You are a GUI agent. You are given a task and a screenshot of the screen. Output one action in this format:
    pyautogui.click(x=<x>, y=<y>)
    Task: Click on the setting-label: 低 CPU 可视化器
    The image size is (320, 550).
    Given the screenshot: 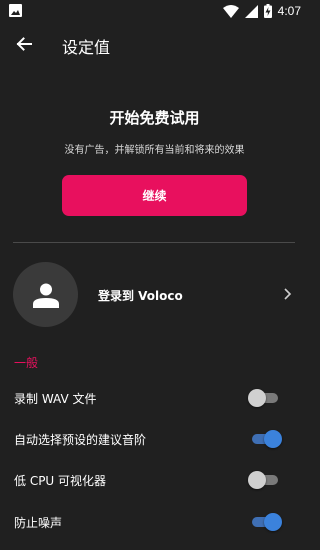 What is the action you would take?
    pyautogui.click(x=60, y=481)
    